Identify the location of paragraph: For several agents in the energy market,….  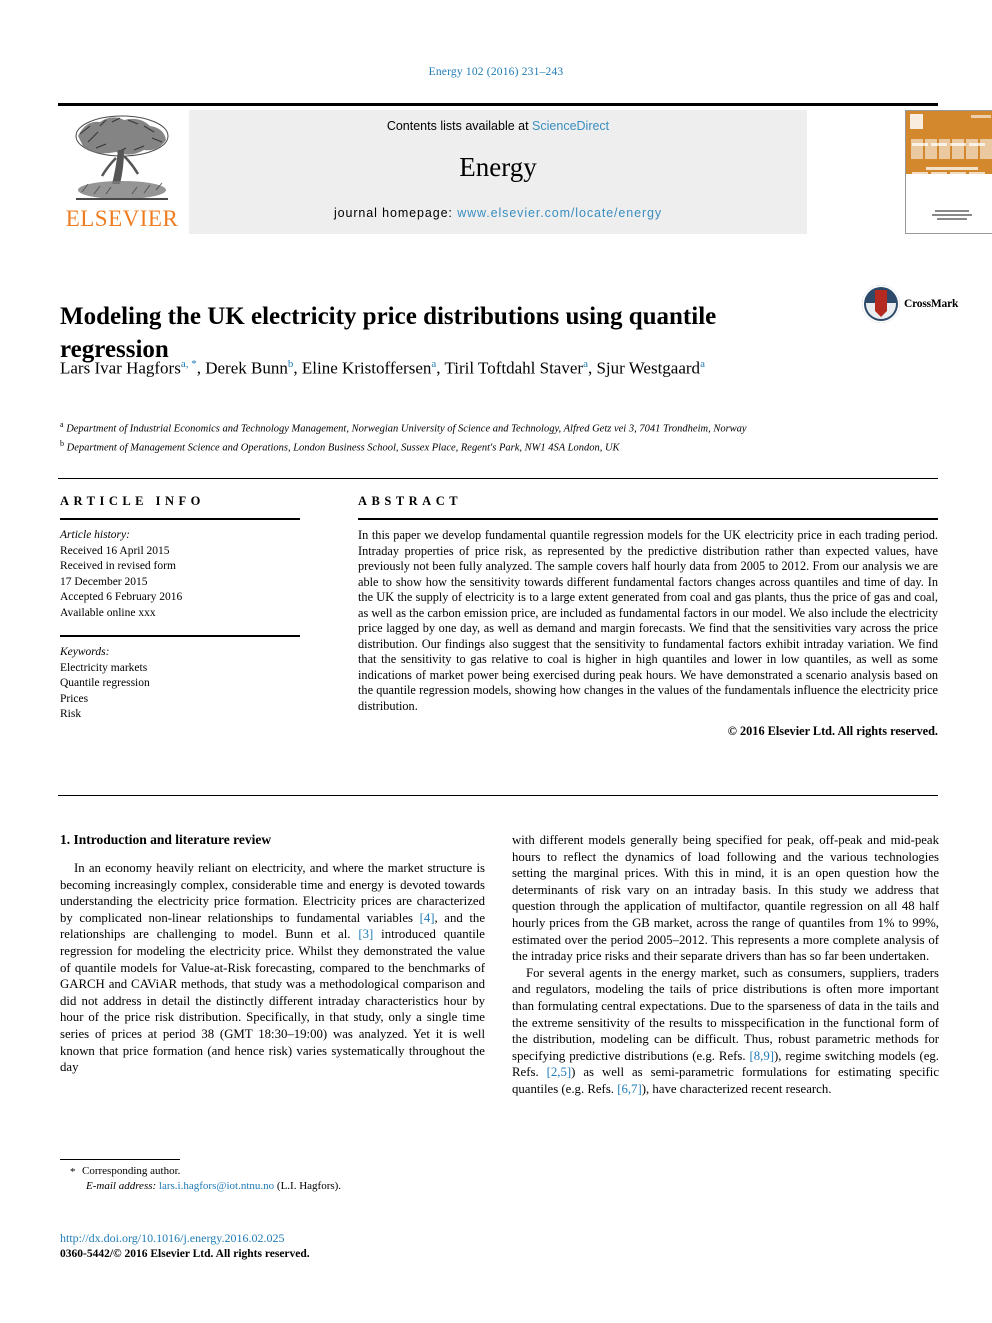
(725, 1031).